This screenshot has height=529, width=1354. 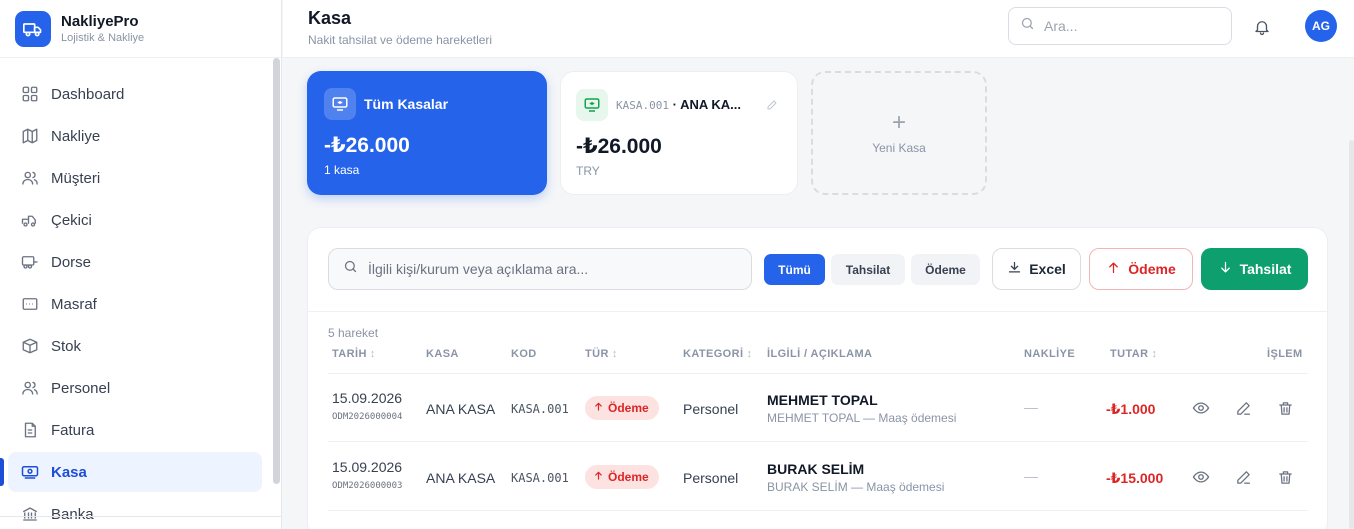 I want to click on sidebar-item-label: Stok, so click(x=66, y=346).